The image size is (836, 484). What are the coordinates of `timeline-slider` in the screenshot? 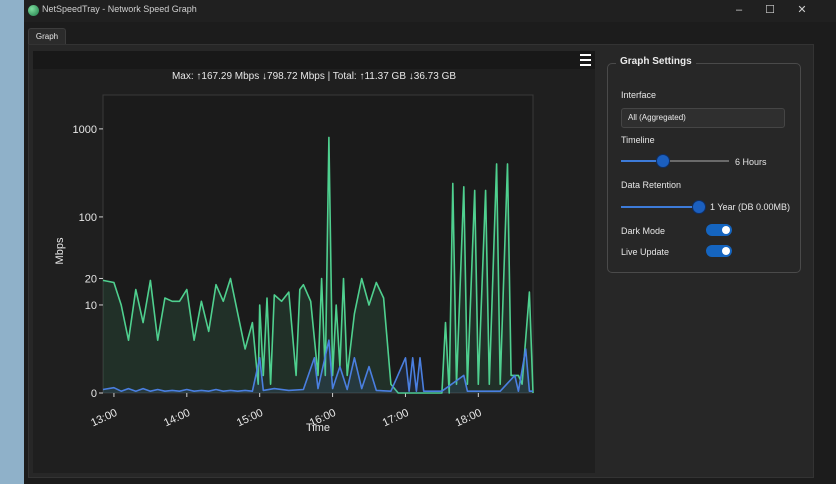 It's located at (675, 161).